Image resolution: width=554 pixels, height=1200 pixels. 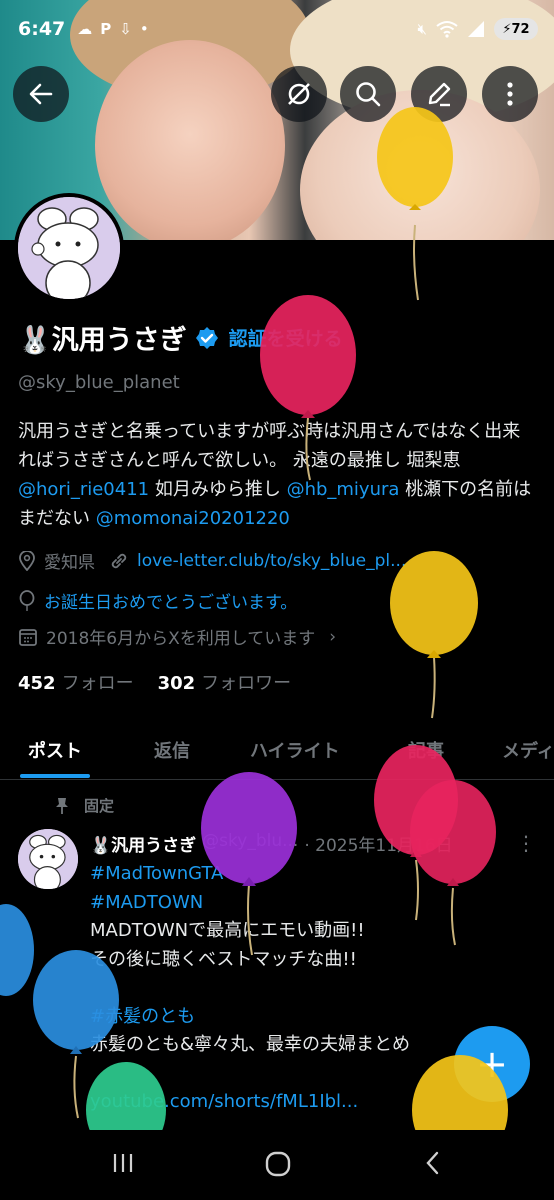 I want to click on chevron-left-icon, so click(x=432, y=1163).